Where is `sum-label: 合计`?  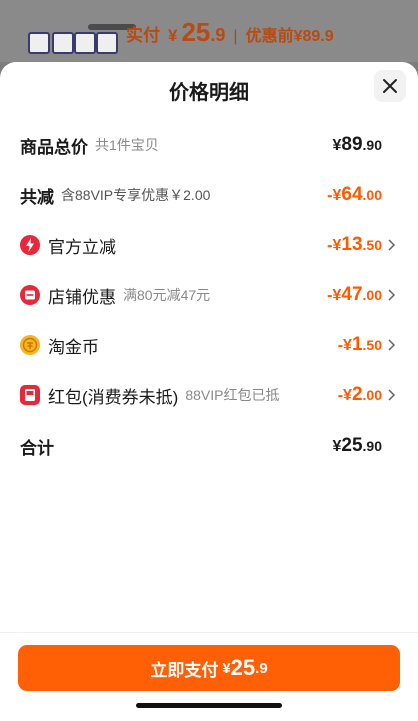 sum-label: 合计 is located at coordinates (37, 448).